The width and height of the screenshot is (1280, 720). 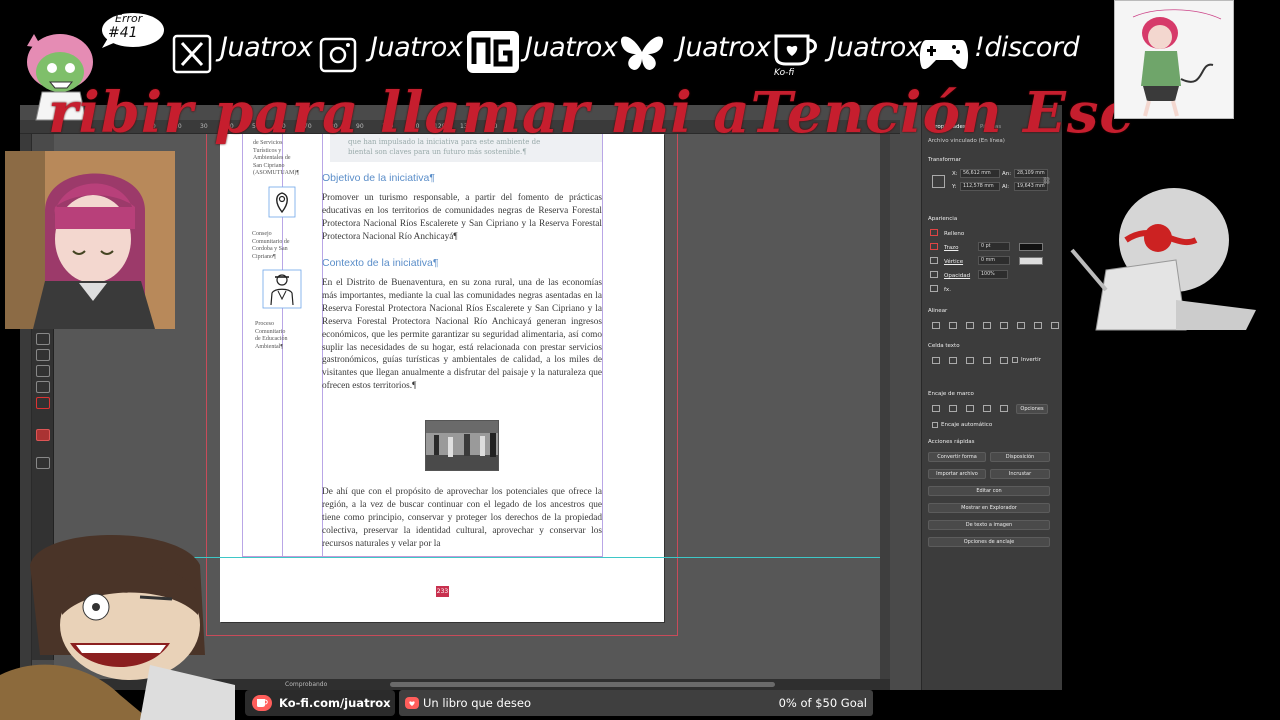 I want to click on corner-shape-select, so click(x=1031, y=261).